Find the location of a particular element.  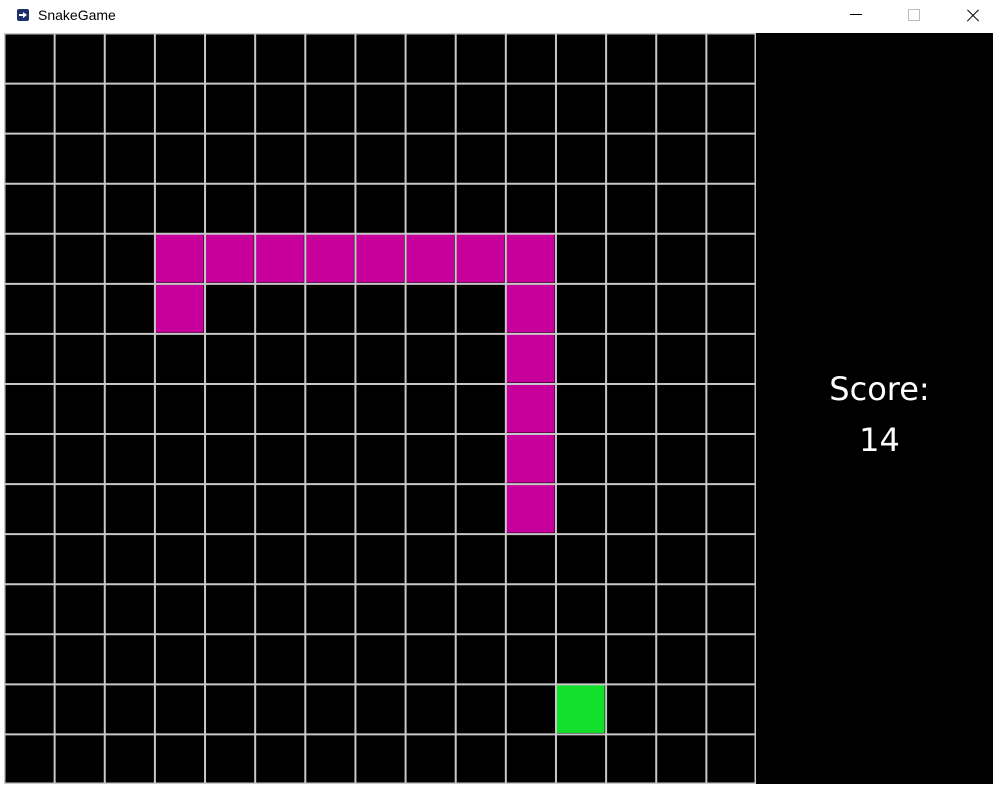

score-label: Score: is located at coordinates (879, 389).